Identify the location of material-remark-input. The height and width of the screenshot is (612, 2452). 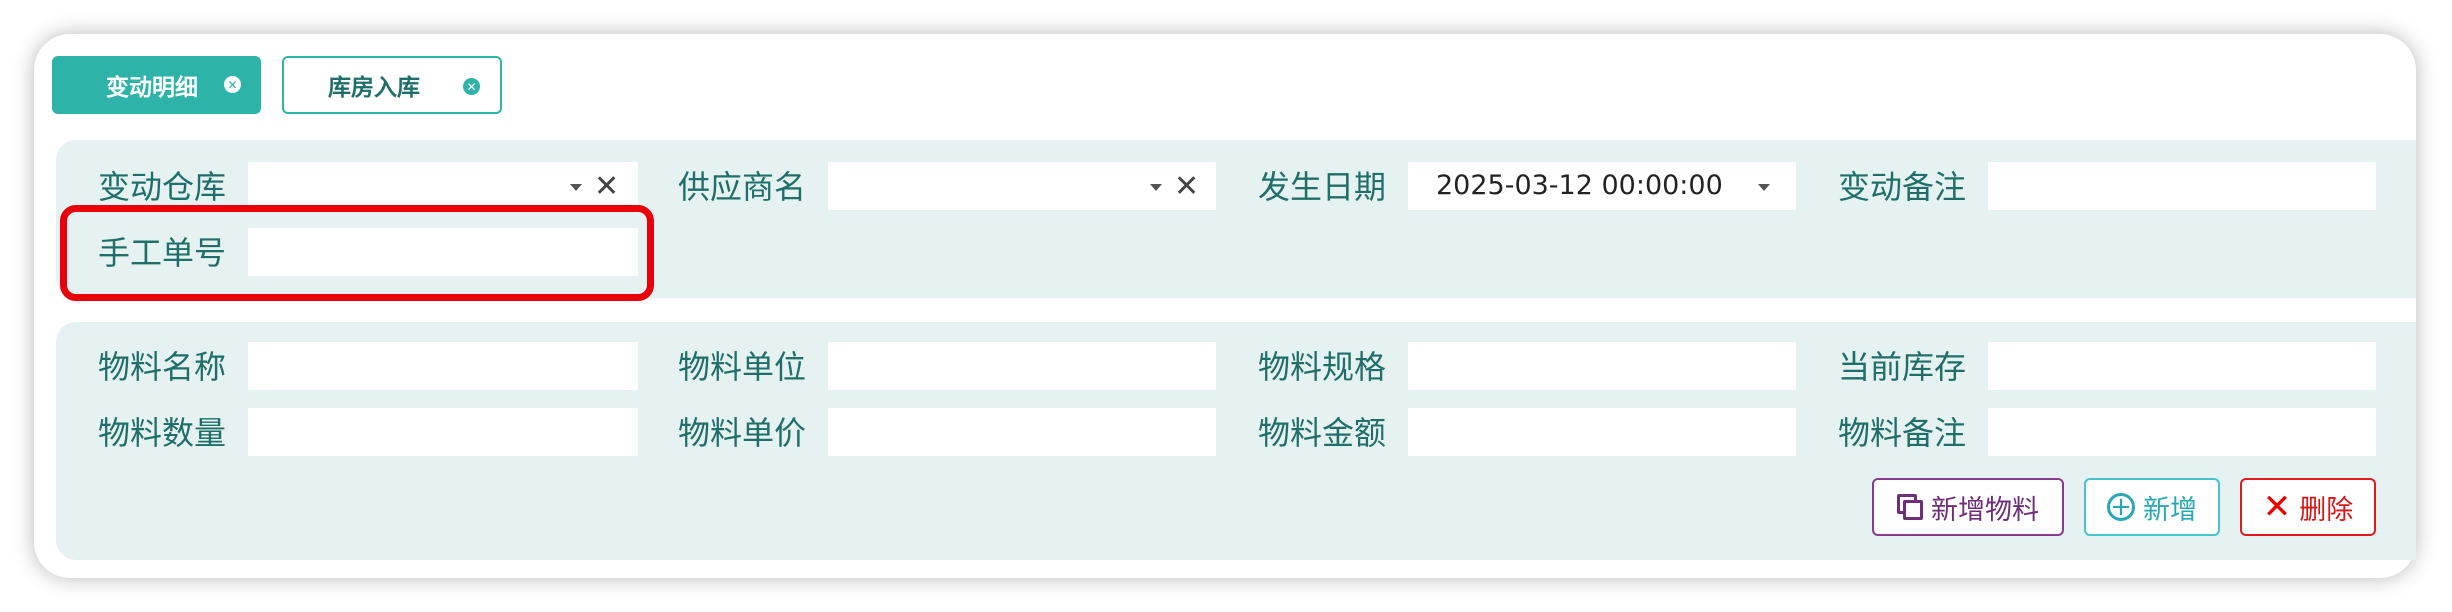
(2182, 432).